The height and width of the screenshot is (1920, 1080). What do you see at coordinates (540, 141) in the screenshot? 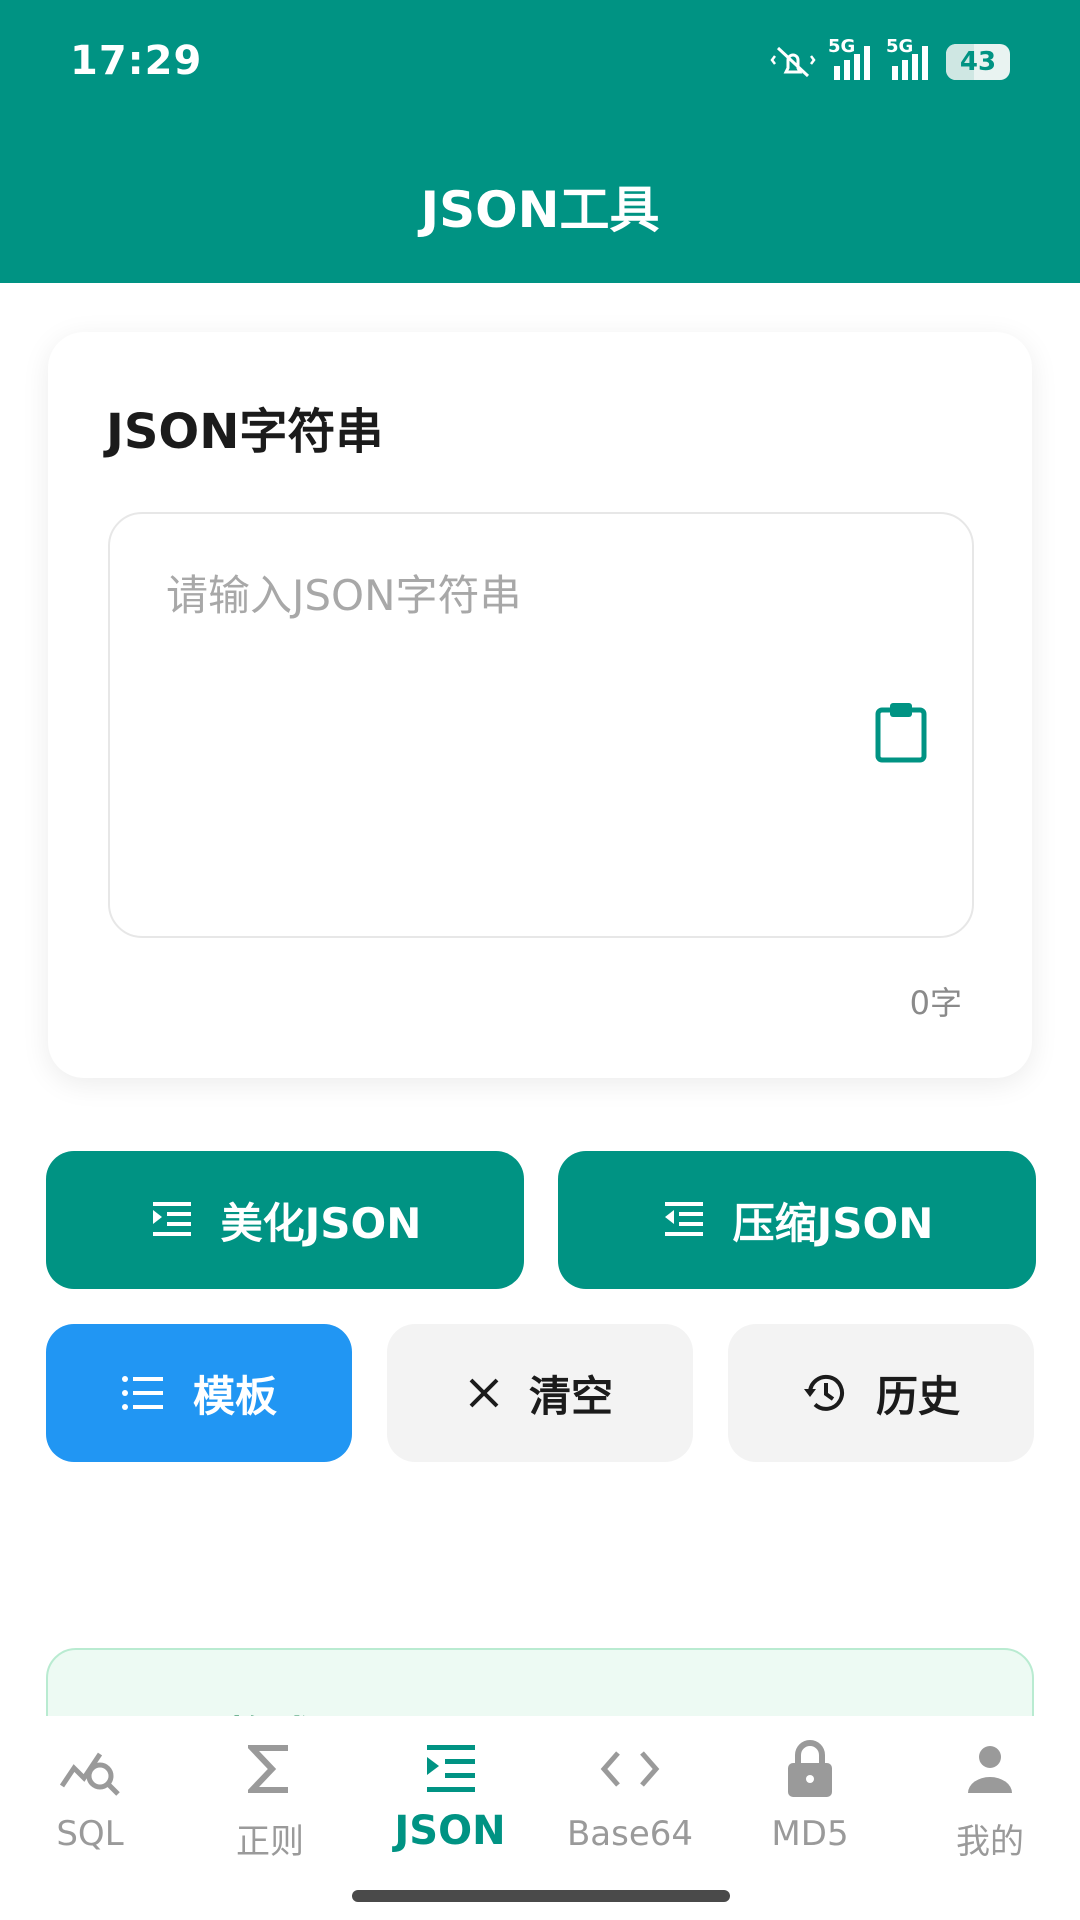
I see `app-bar: 17:29 5G 5G 43 JSON工具` at bounding box center [540, 141].